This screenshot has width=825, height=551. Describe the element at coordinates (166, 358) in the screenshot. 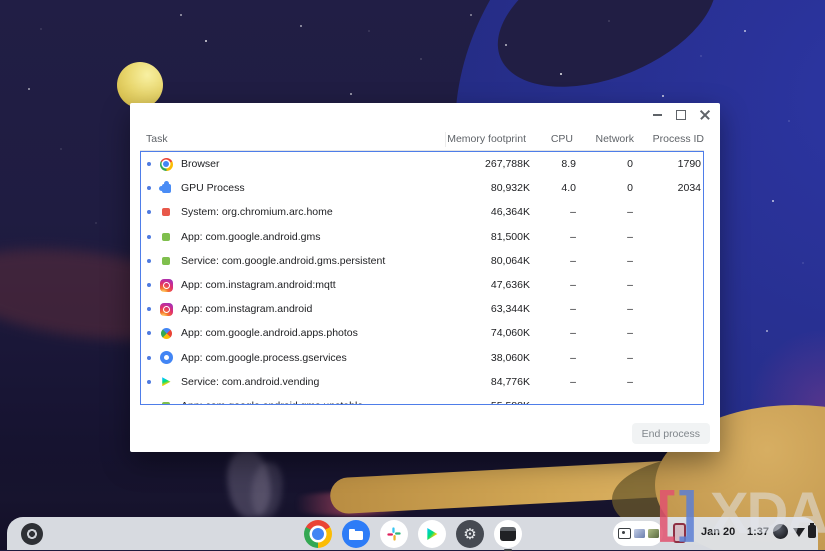

I see `gservices-icon` at that location.